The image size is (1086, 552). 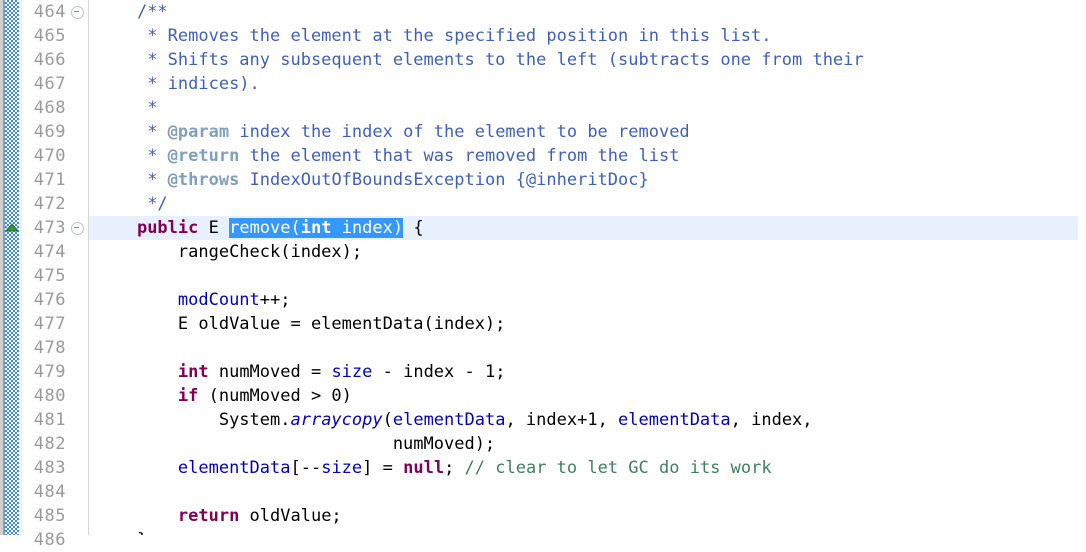 I want to click on code-token: , index+1,, so click(x=562, y=420).